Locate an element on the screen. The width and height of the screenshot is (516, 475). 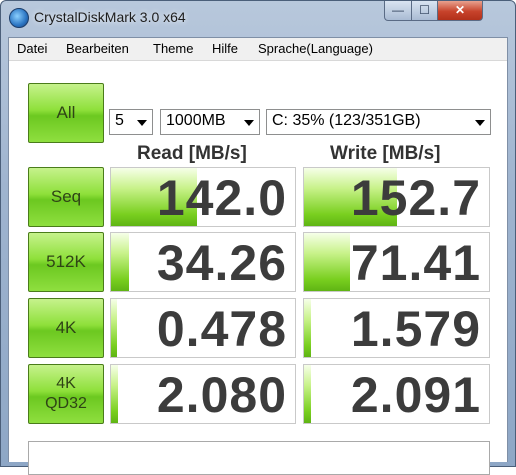
count-select: 5 is located at coordinates (131, 122).